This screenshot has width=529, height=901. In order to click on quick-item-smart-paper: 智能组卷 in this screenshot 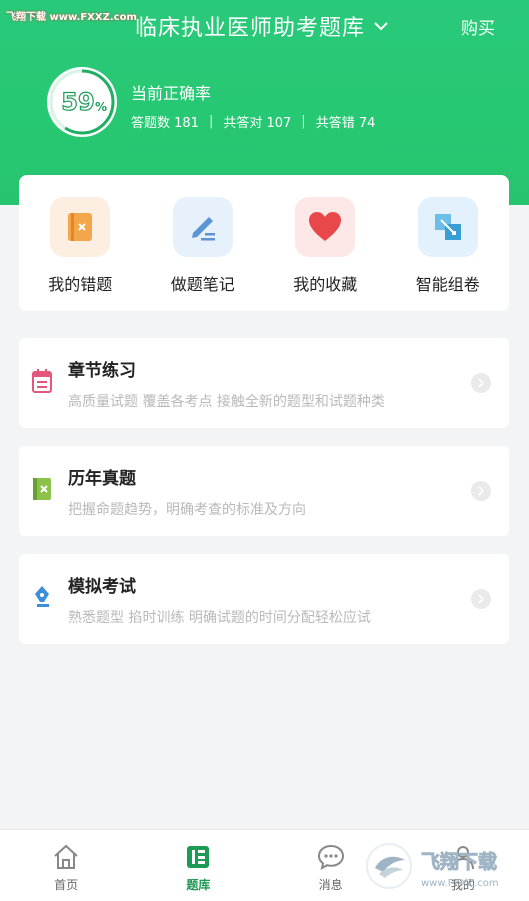, I will do `click(448, 243)`.